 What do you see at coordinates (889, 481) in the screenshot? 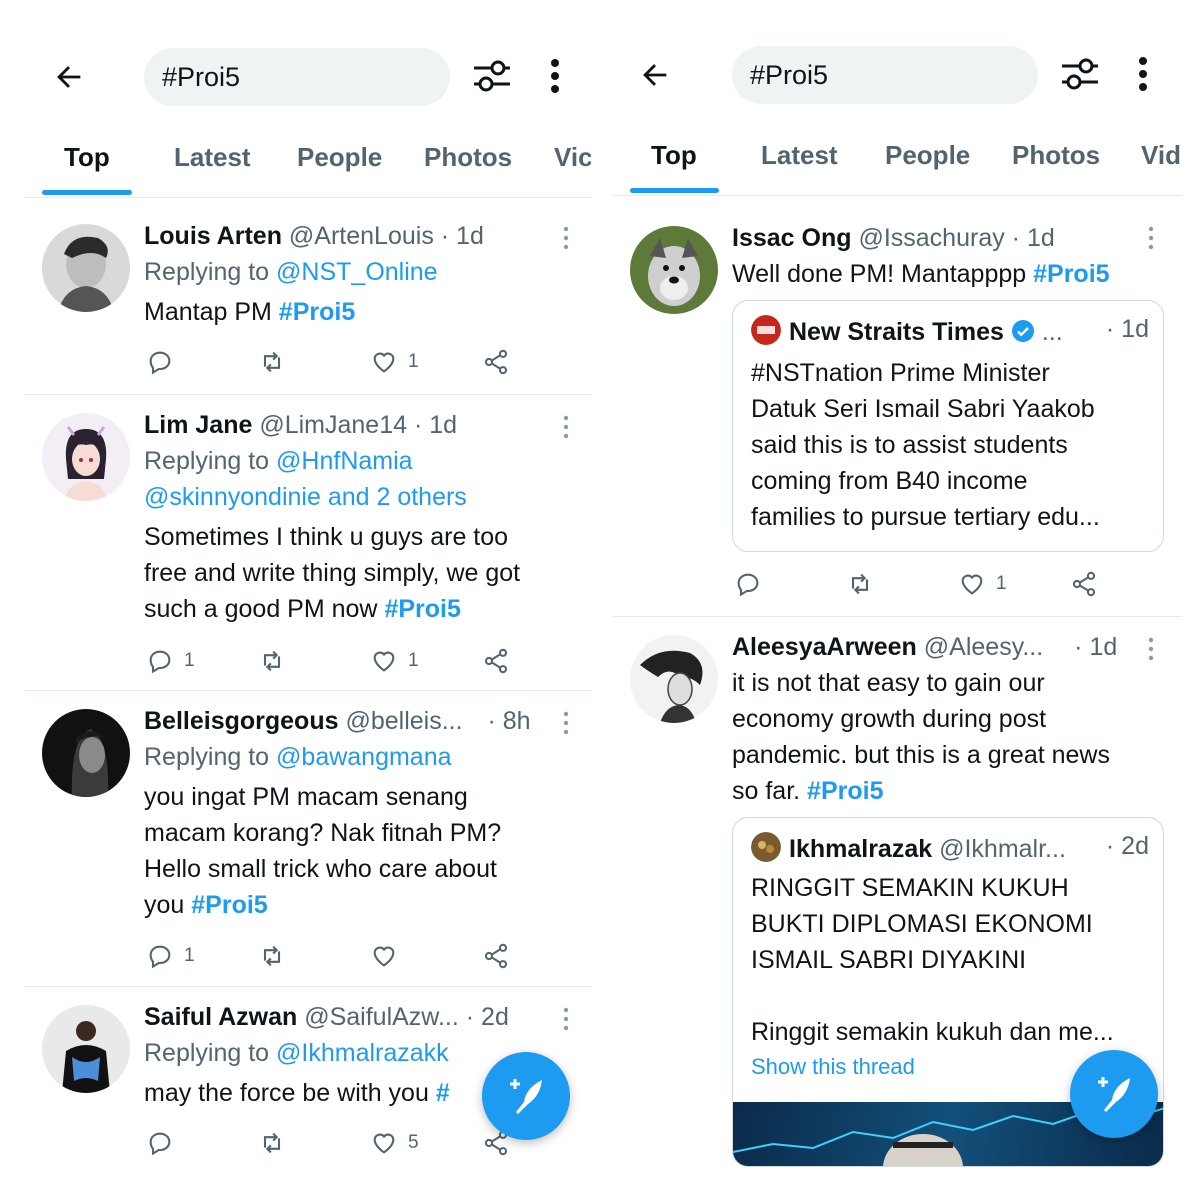
I see `quoted-text-line: coming from B40 income` at bounding box center [889, 481].